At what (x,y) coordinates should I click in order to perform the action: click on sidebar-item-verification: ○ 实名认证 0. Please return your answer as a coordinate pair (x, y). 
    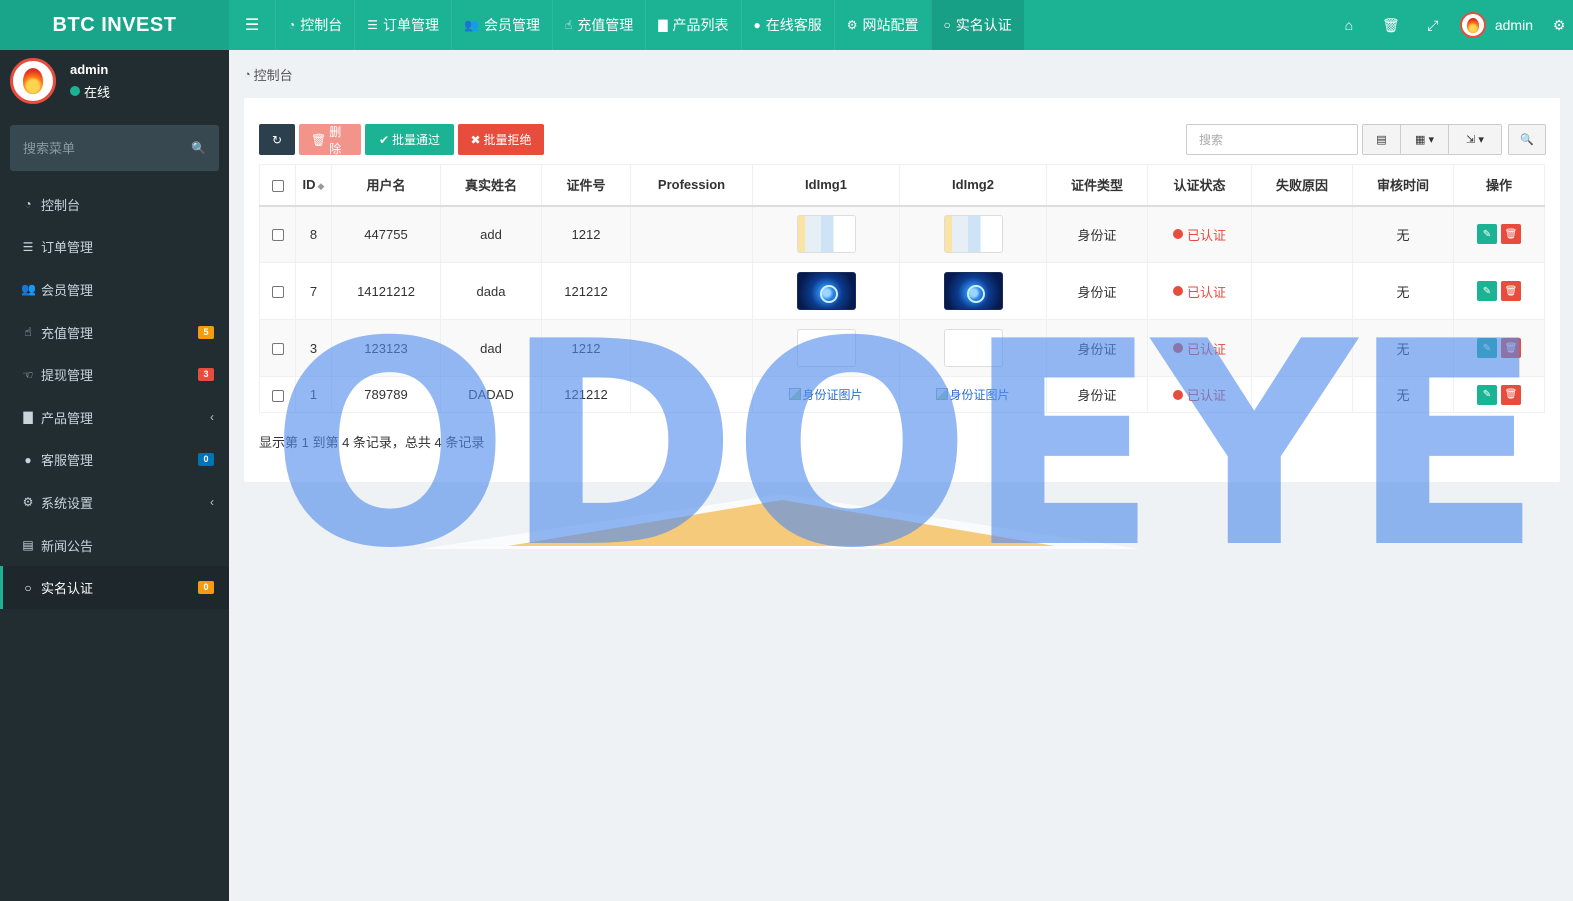
    Looking at the image, I should click on (114, 587).